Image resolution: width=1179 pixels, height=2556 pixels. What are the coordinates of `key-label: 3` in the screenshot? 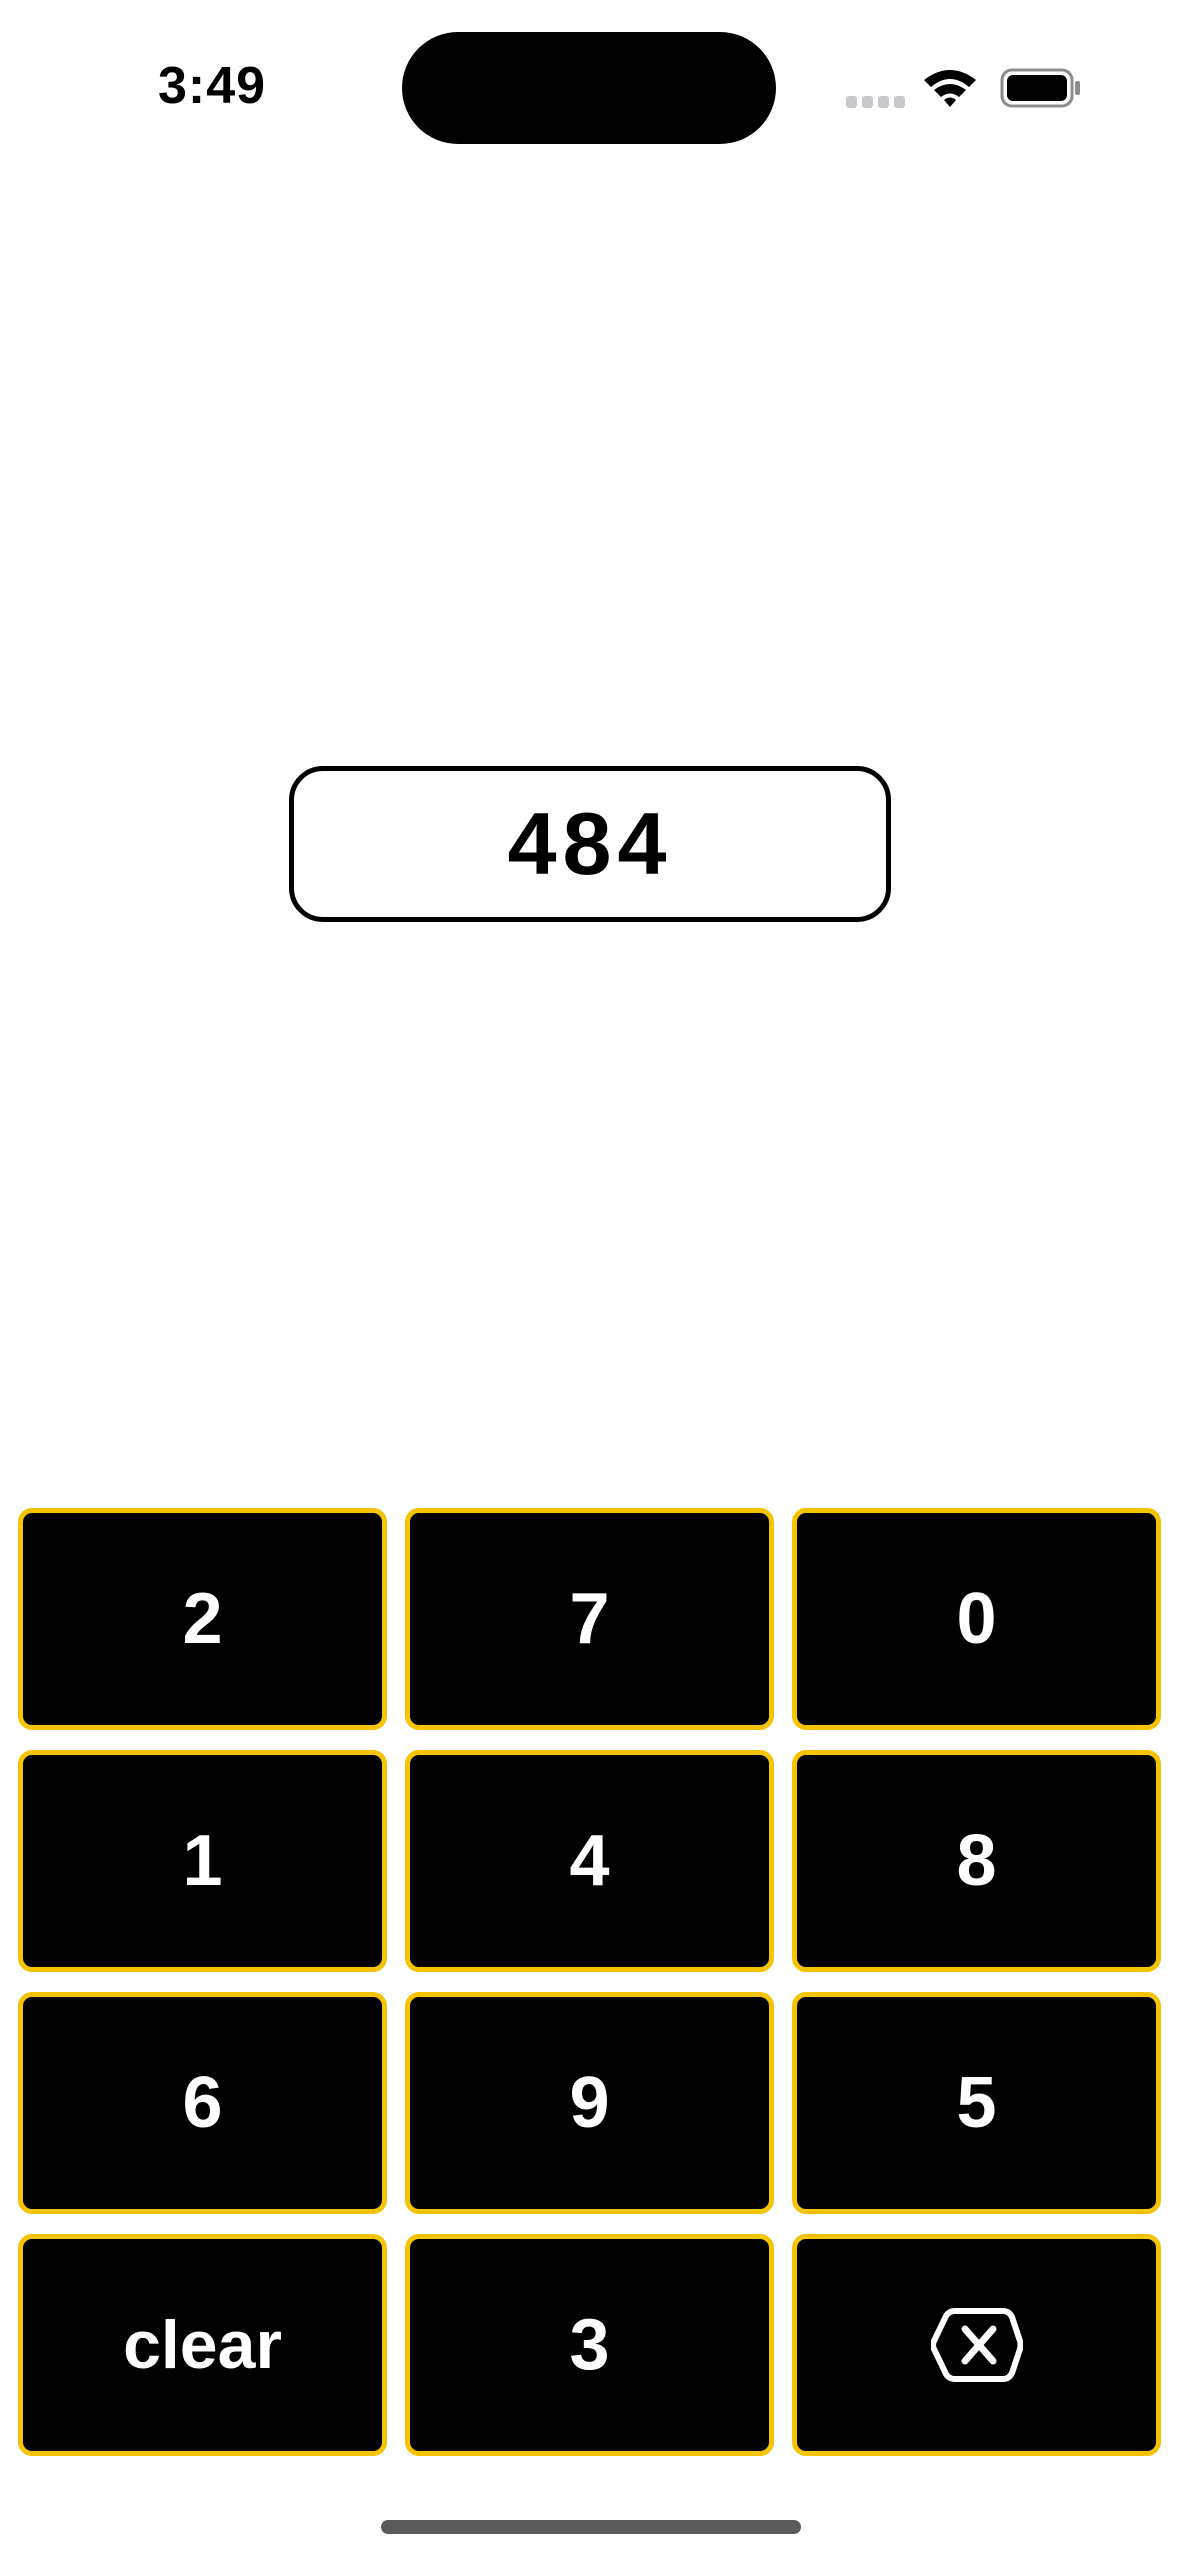 It's located at (589, 2345).